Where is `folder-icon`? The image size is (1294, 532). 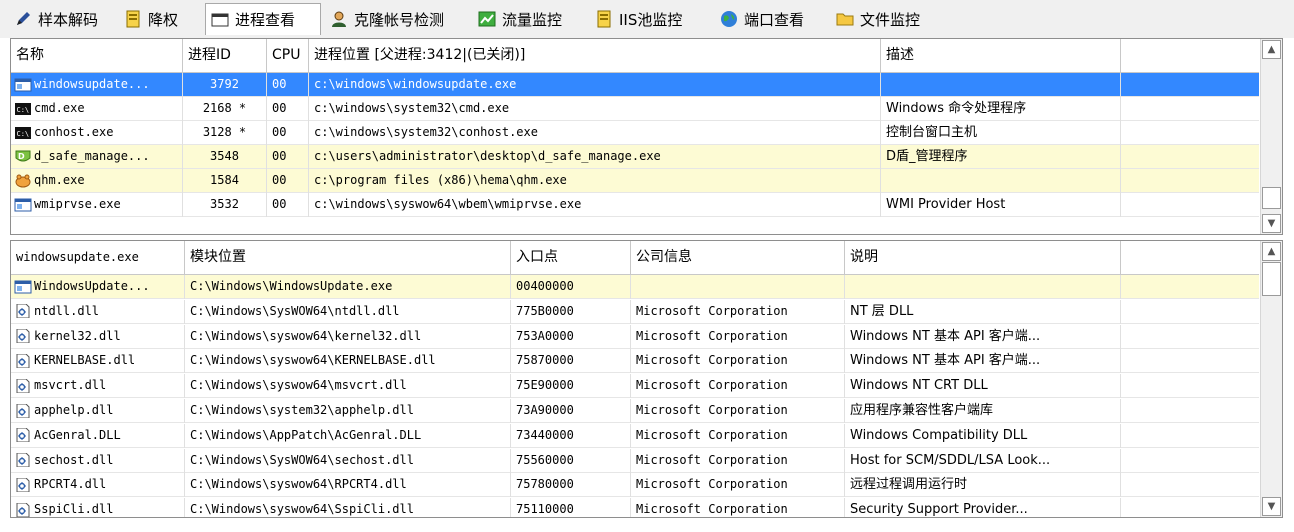 folder-icon is located at coordinates (845, 19).